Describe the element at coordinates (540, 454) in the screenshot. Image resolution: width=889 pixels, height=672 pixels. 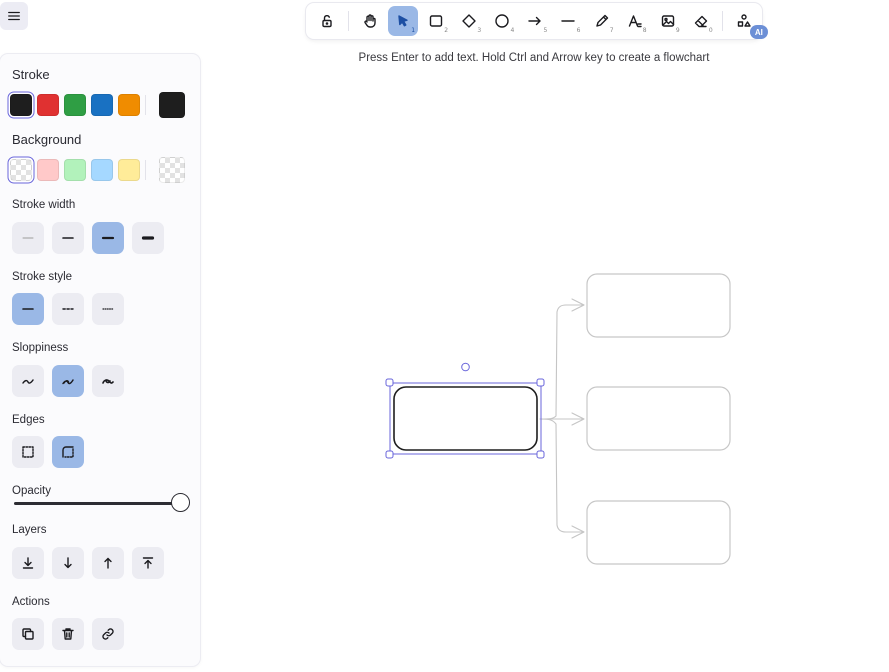
I see `resize-handle-bottom-right` at that location.